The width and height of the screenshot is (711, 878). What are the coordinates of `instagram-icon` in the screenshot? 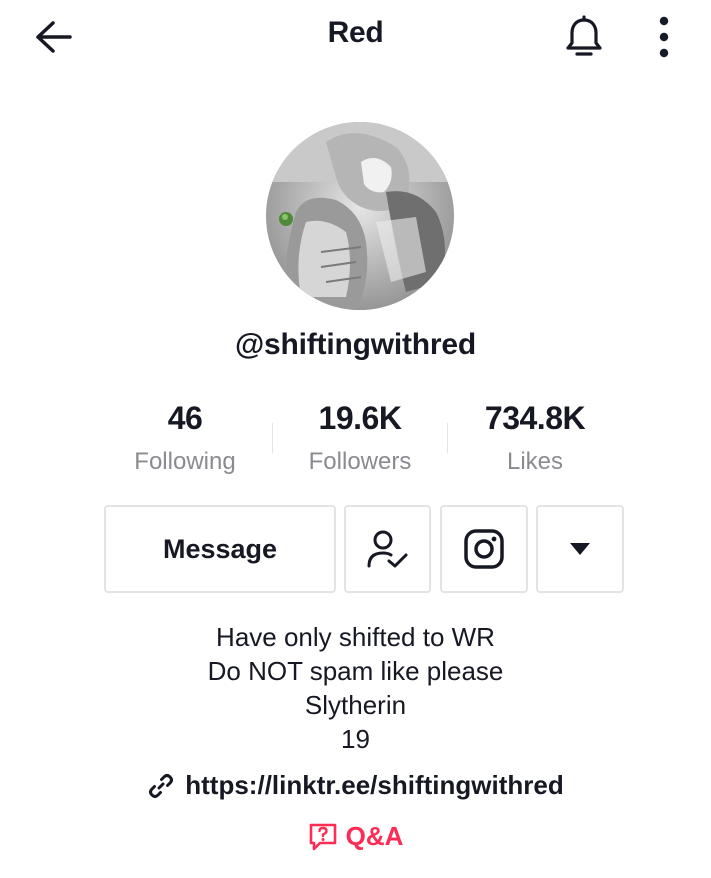 It's located at (484, 549).